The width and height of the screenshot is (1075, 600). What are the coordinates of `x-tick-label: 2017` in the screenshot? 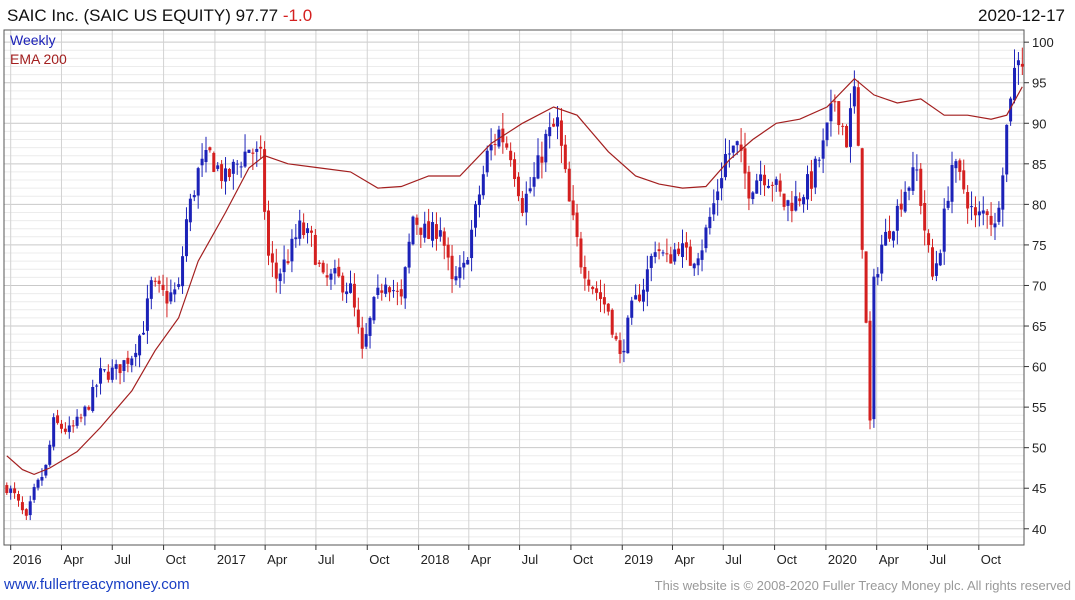 It's located at (231, 559).